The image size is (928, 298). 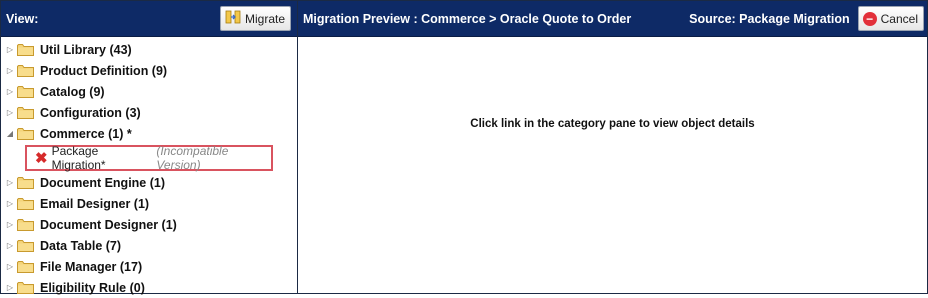 What do you see at coordinates (869, 18) in the screenshot?
I see `cancel-icon: −` at bounding box center [869, 18].